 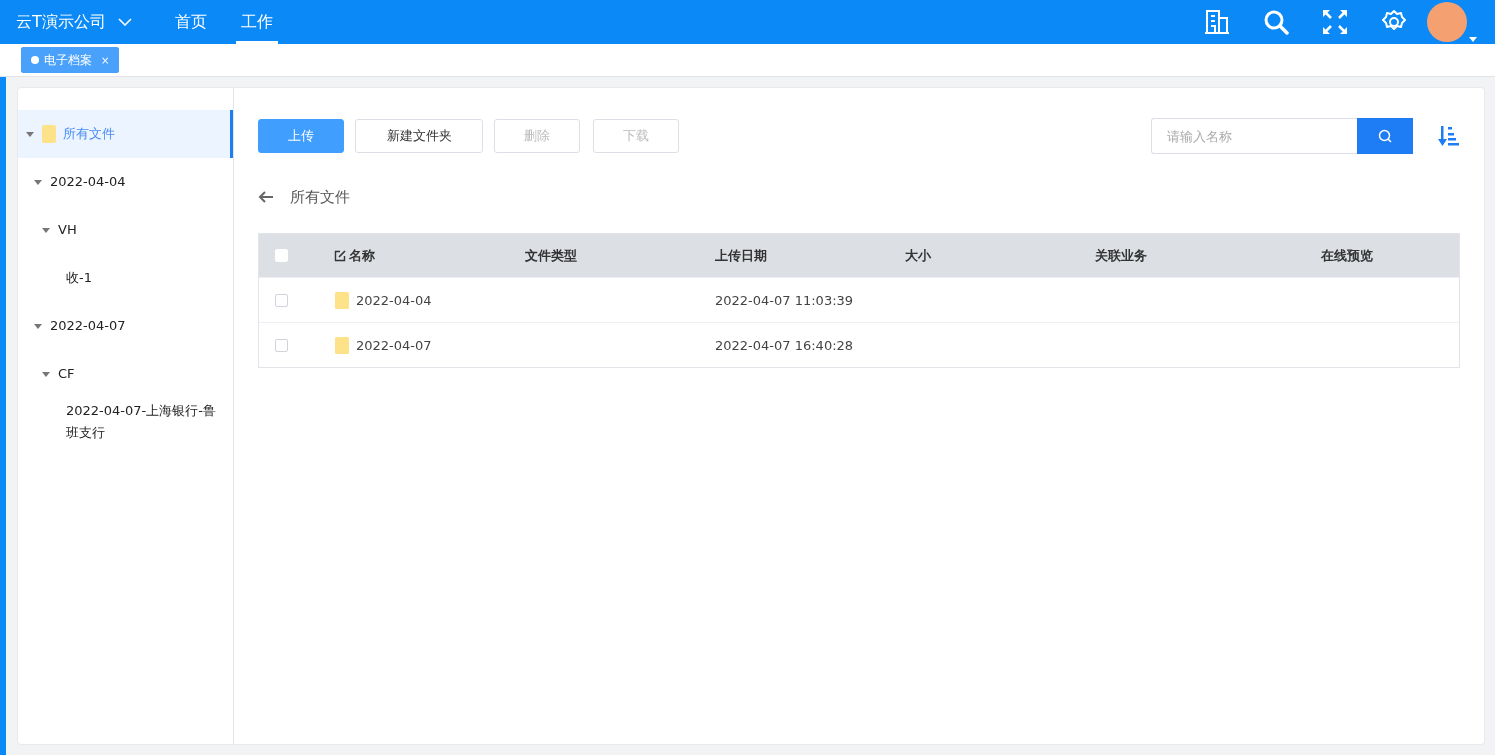 What do you see at coordinates (394, 345) in the screenshot?
I see `file-name: 2022-04-07` at bounding box center [394, 345].